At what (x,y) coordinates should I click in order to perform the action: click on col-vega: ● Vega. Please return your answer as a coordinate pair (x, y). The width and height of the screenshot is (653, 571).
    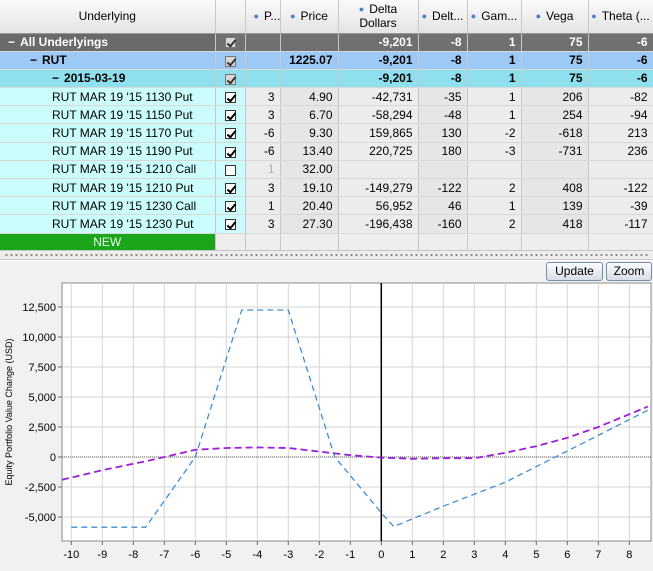
    Looking at the image, I should click on (555, 17).